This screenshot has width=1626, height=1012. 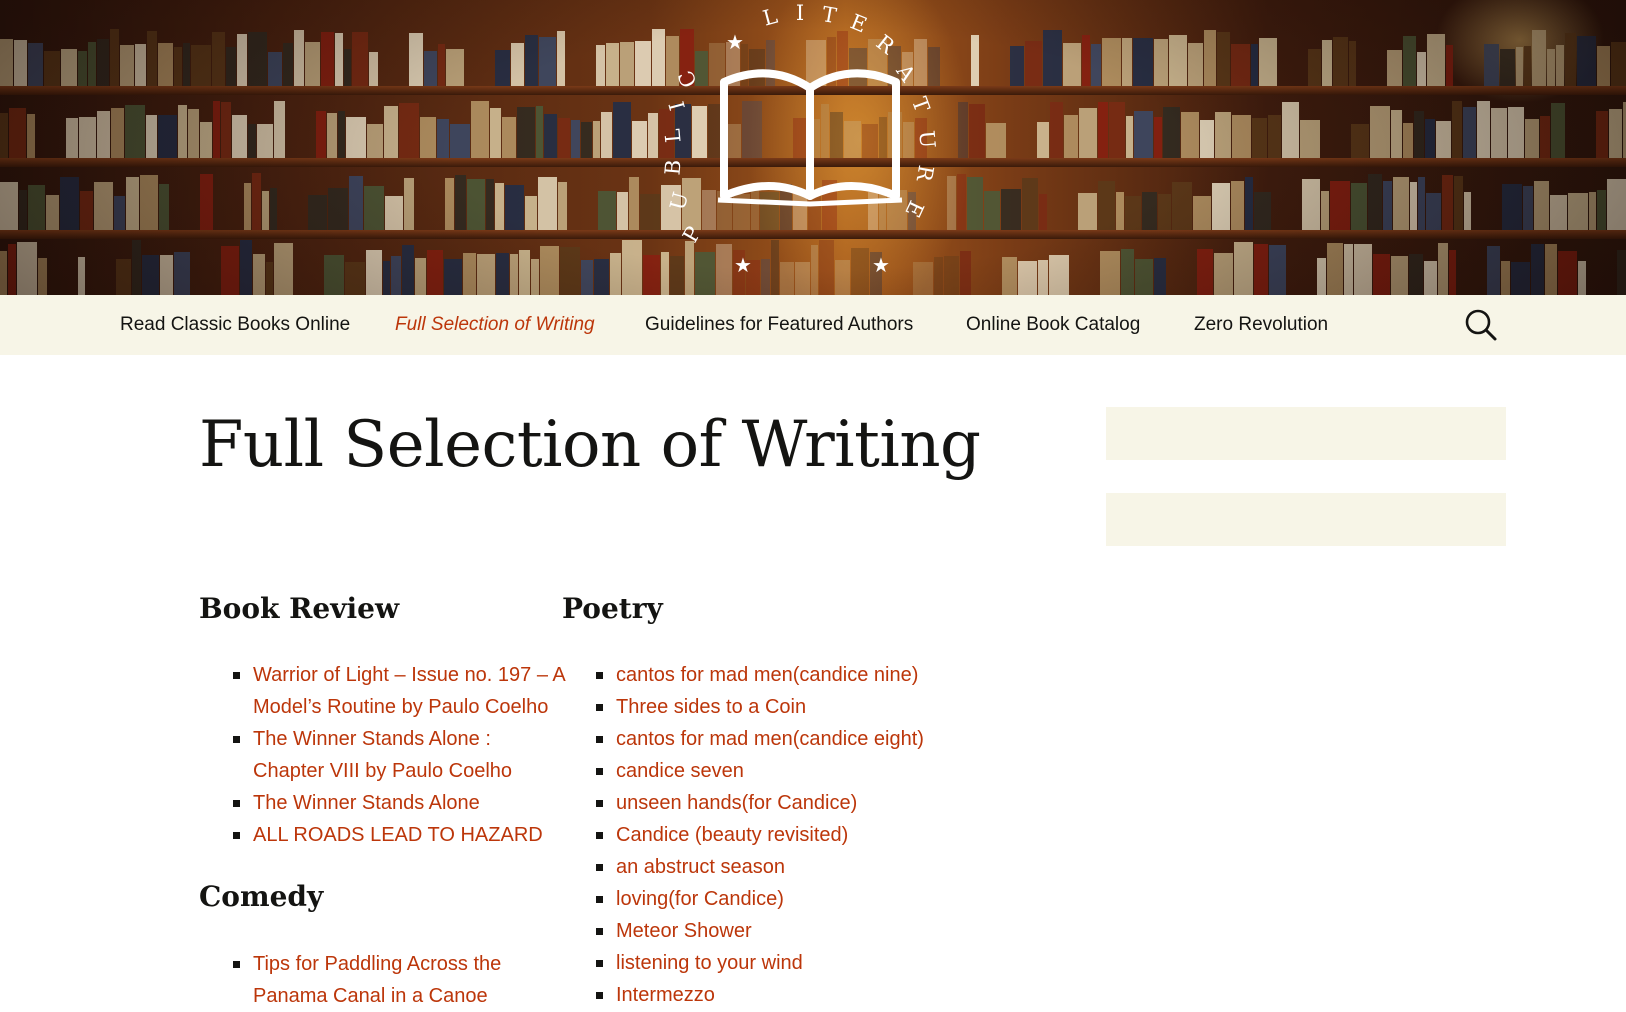 What do you see at coordinates (299, 608) in the screenshot?
I see `heading-book-review: Book Review` at bounding box center [299, 608].